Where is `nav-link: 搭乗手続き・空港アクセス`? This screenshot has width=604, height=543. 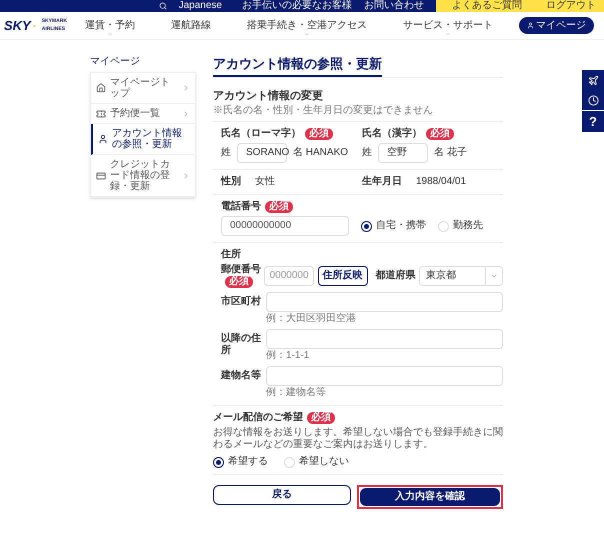
nav-link: 搭乗手続き・空港アクセス is located at coordinates (307, 25).